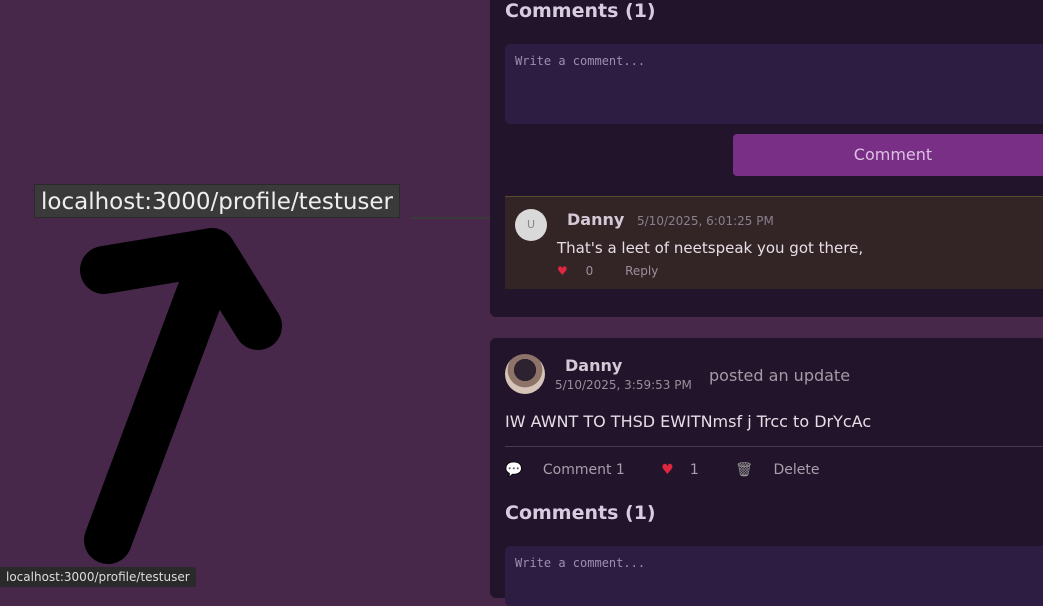 The height and width of the screenshot is (606, 1043). I want to click on comment-like-count: 0, so click(589, 271).